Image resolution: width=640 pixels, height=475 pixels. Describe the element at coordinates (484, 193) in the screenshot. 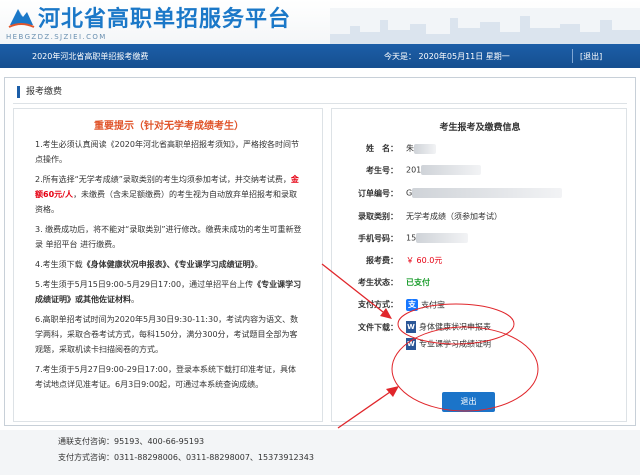

I see `order-no-value: G` at that location.